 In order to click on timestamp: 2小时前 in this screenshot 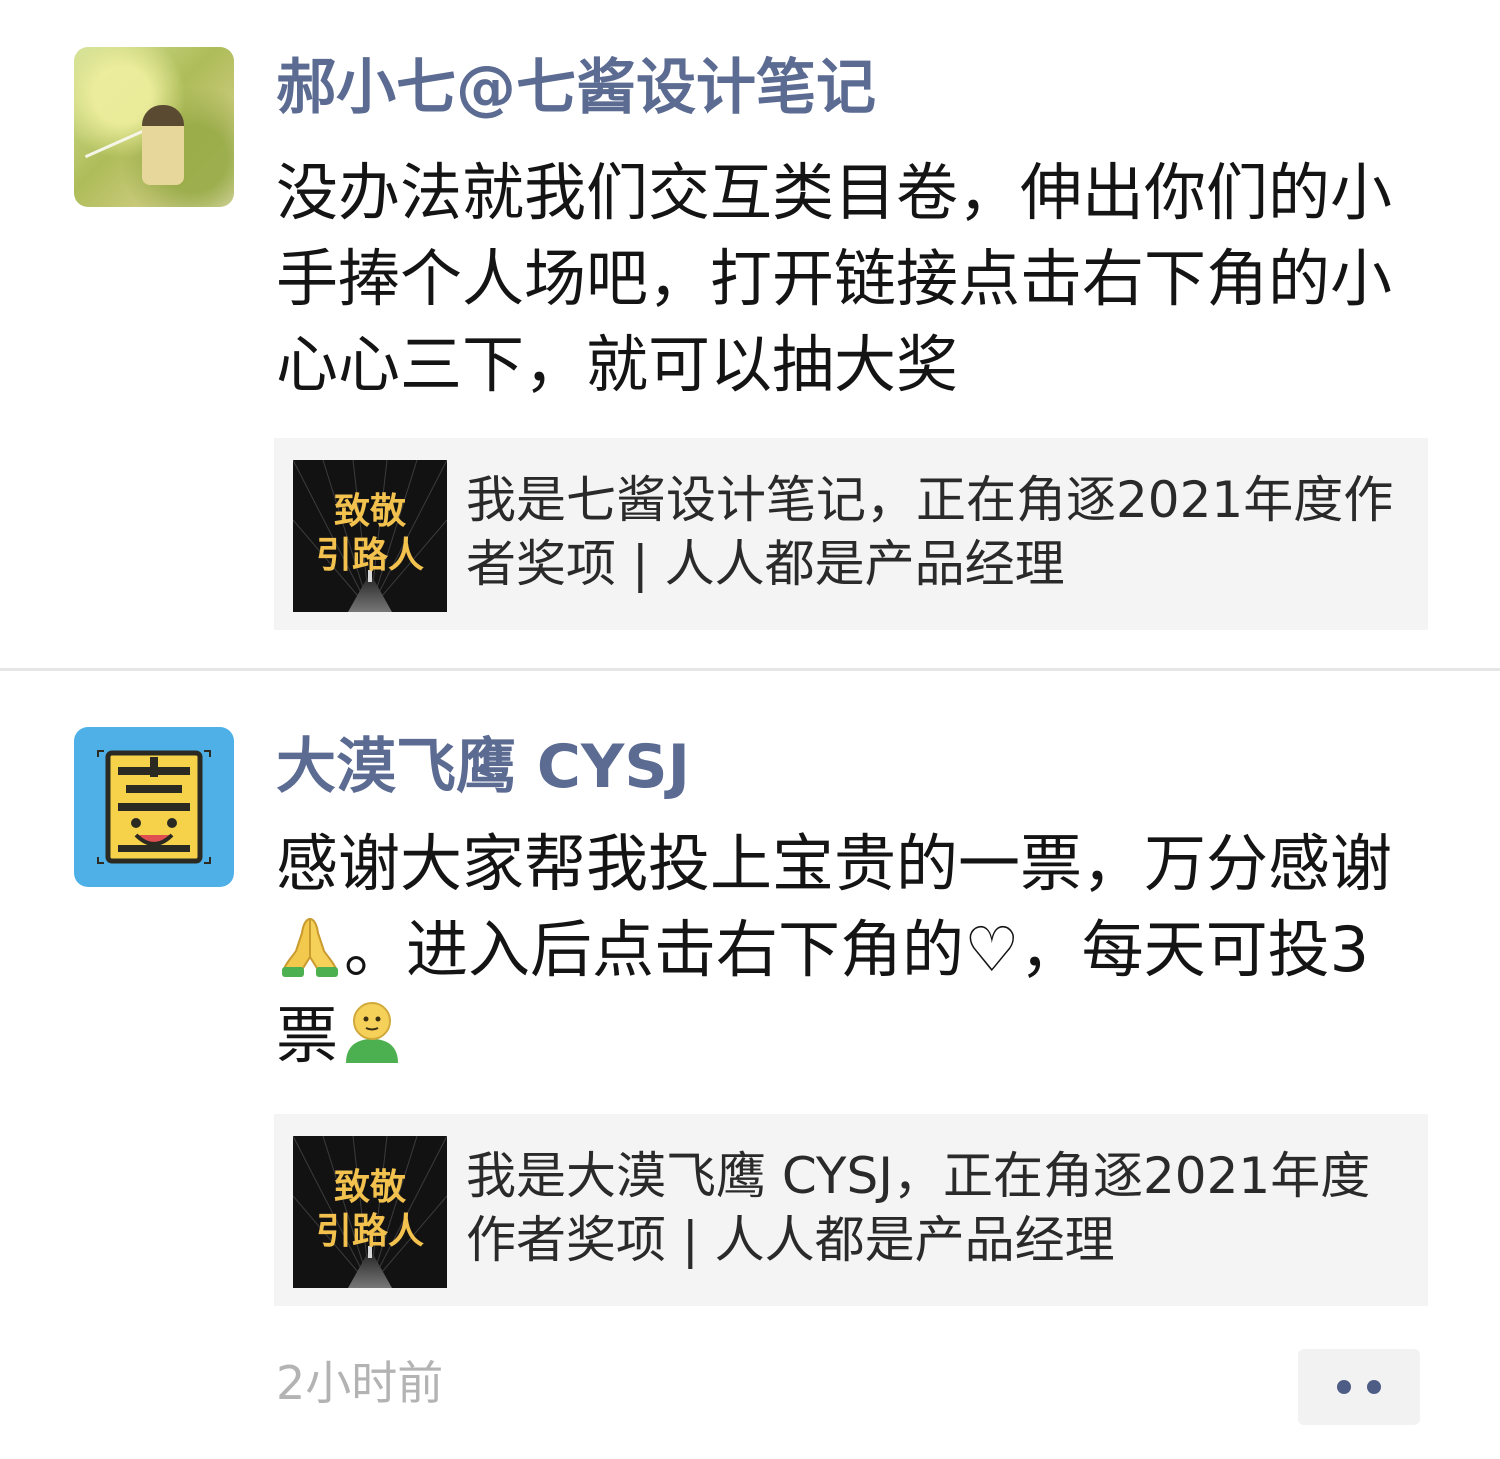, I will do `click(360, 1383)`.